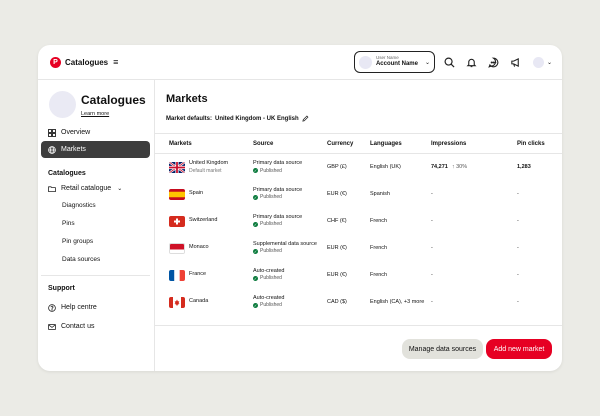  What do you see at coordinates (305, 118) in the screenshot?
I see `pencil-icon` at bounding box center [305, 118].